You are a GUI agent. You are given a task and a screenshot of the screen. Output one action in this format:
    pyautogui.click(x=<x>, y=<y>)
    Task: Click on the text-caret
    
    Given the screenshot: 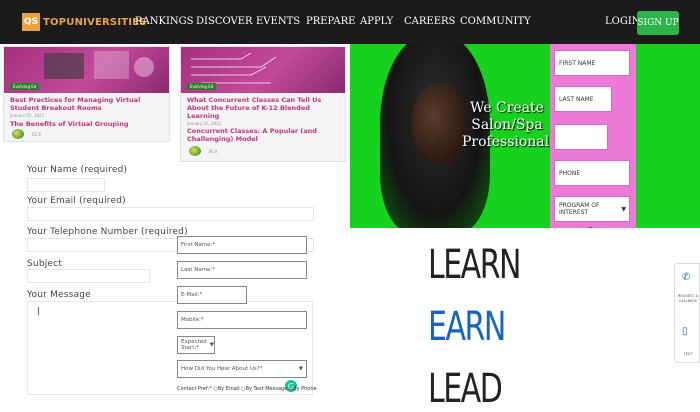 What is the action you would take?
    pyautogui.click(x=38, y=311)
    